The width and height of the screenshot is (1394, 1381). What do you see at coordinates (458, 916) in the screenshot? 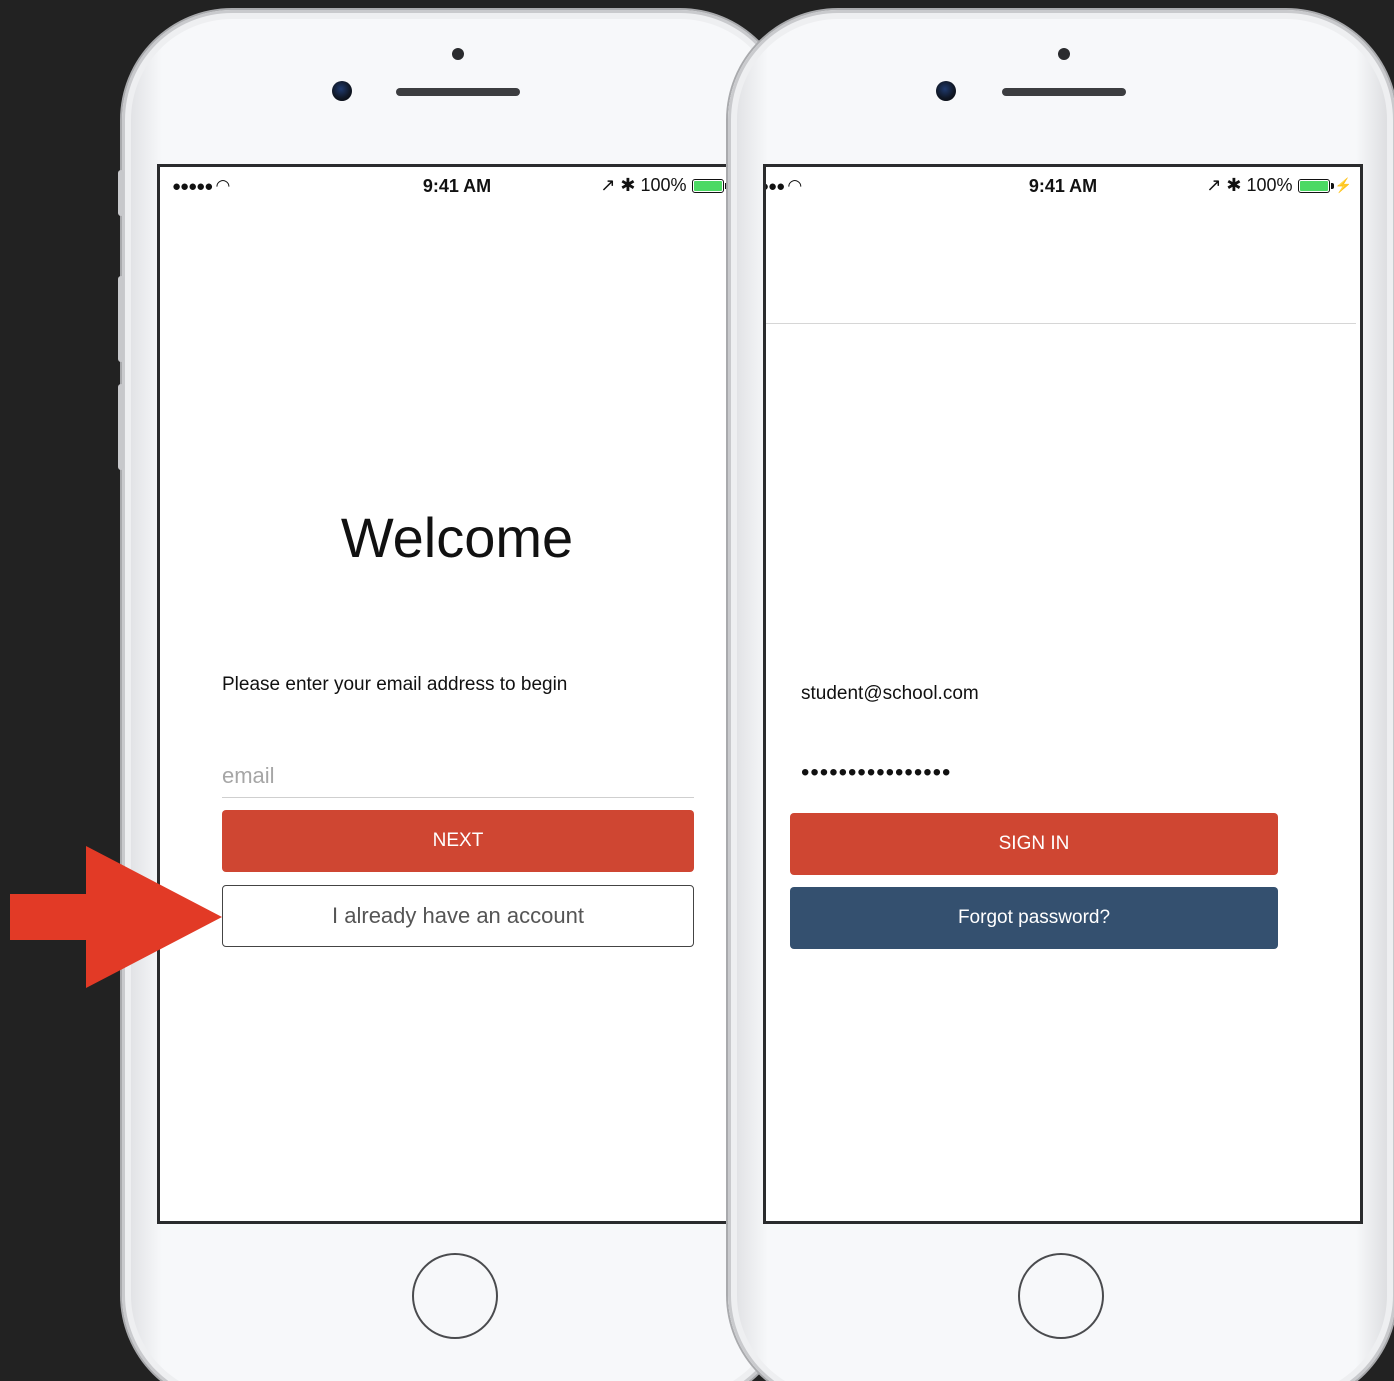
I see `existing-account-button: I already have an account` at bounding box center [458, 916].